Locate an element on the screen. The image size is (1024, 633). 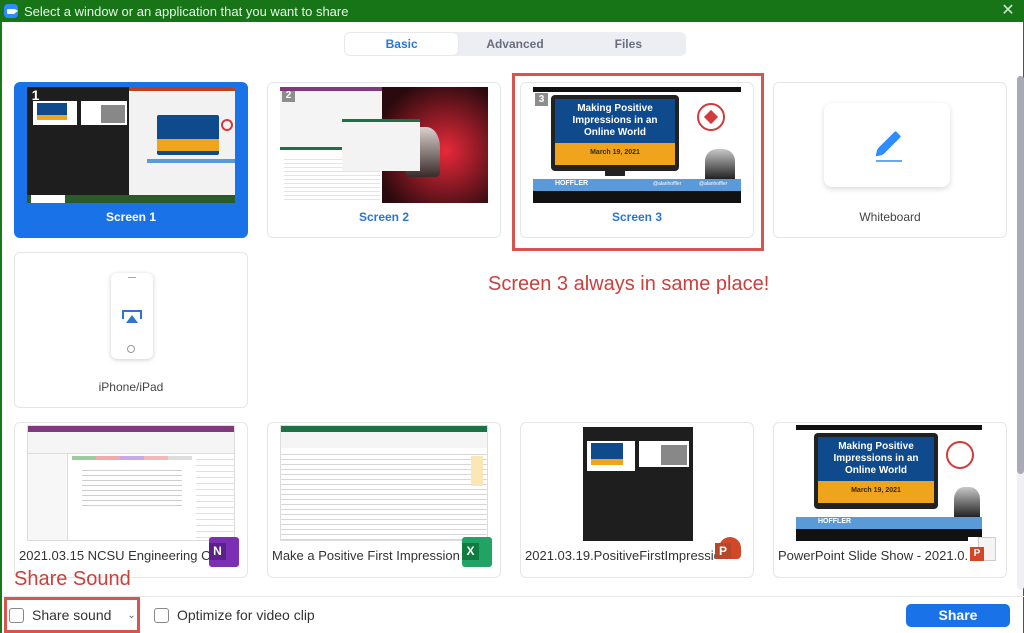
excel-thumbnail is located at coordinates (384, 483).